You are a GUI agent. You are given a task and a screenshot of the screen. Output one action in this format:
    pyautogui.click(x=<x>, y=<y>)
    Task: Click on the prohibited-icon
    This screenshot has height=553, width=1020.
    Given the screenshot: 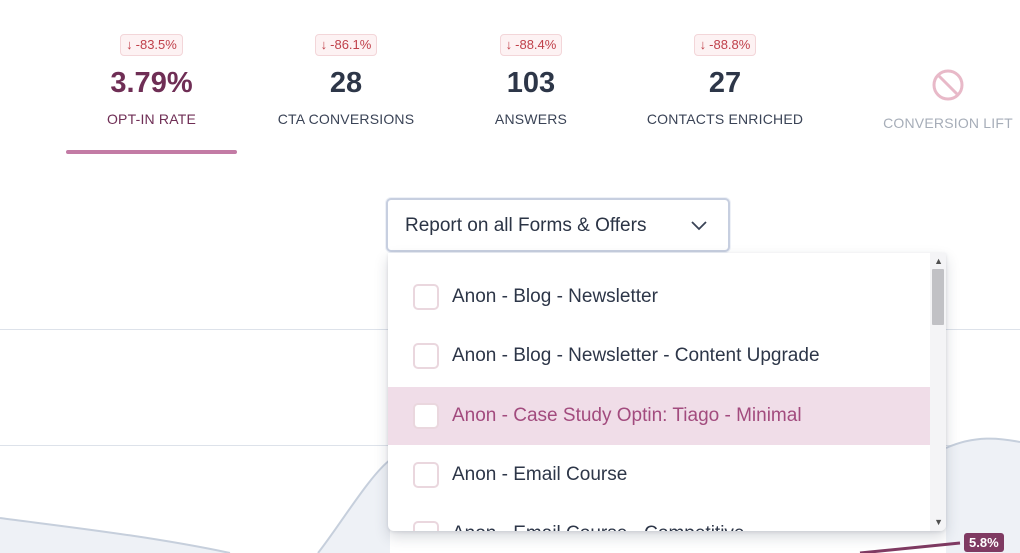 What is the action you would take?
    pyautogui.click(x=948, y=85)
    